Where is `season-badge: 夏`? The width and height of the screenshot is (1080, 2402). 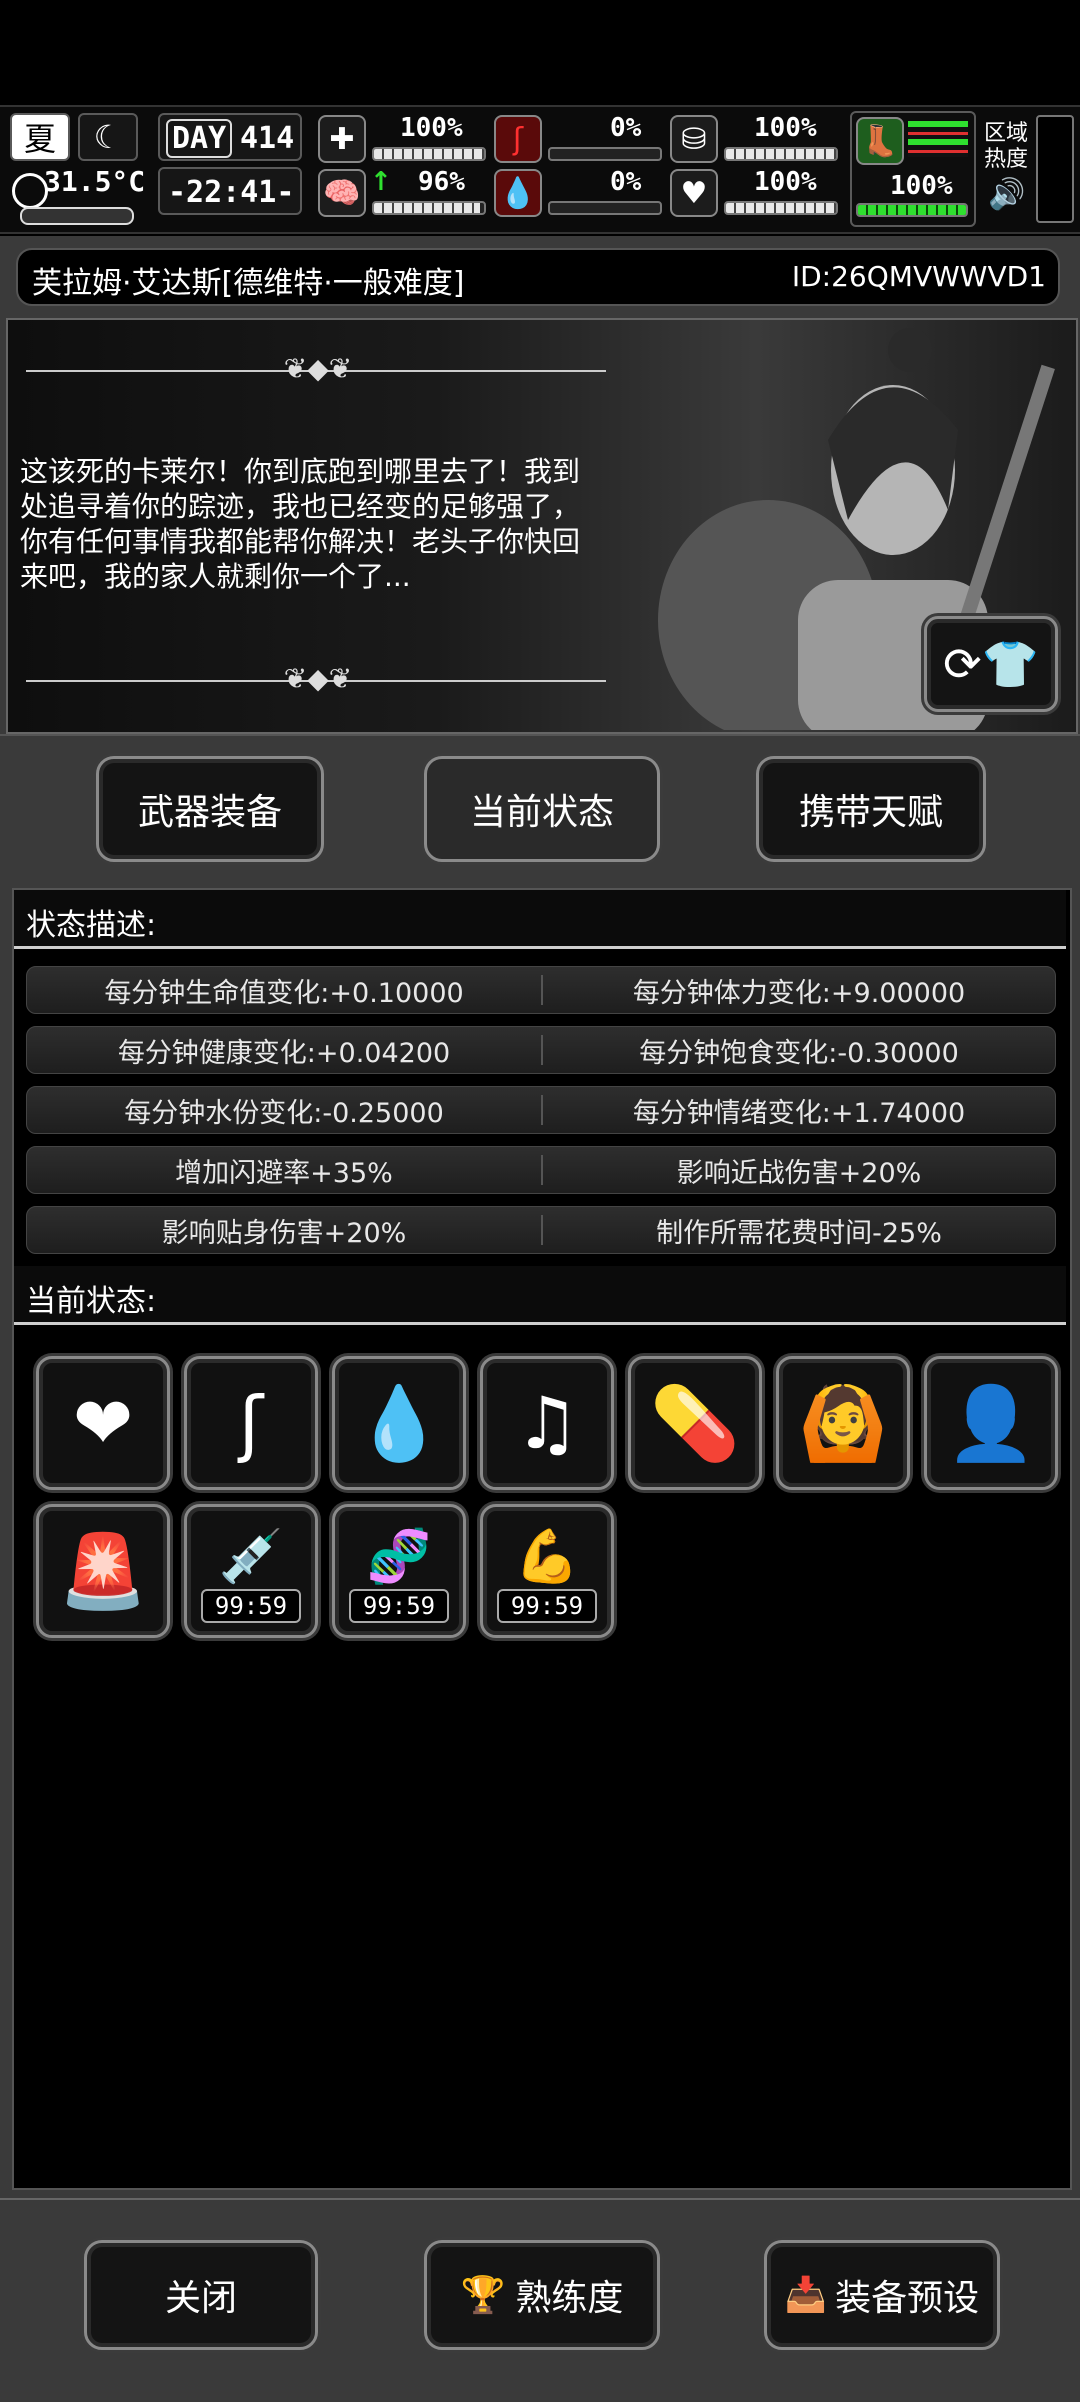
season-badge: 夏 is located at coordinates (40, 137).